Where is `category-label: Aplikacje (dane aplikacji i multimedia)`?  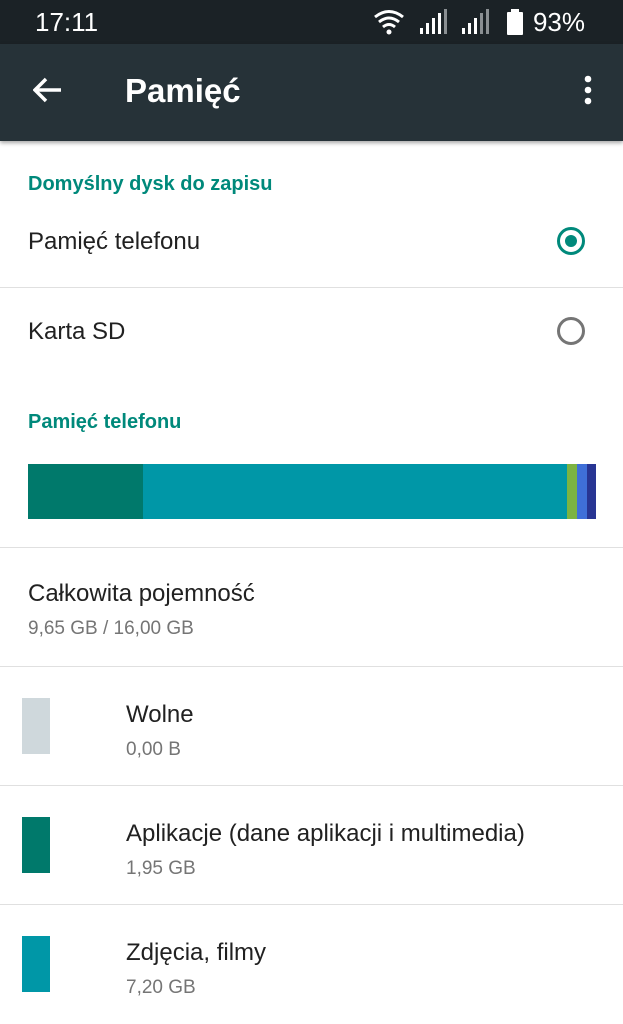 category-label: Aplikacje (dane aplikacji i multimedia) is located at coordinates (325, 833).